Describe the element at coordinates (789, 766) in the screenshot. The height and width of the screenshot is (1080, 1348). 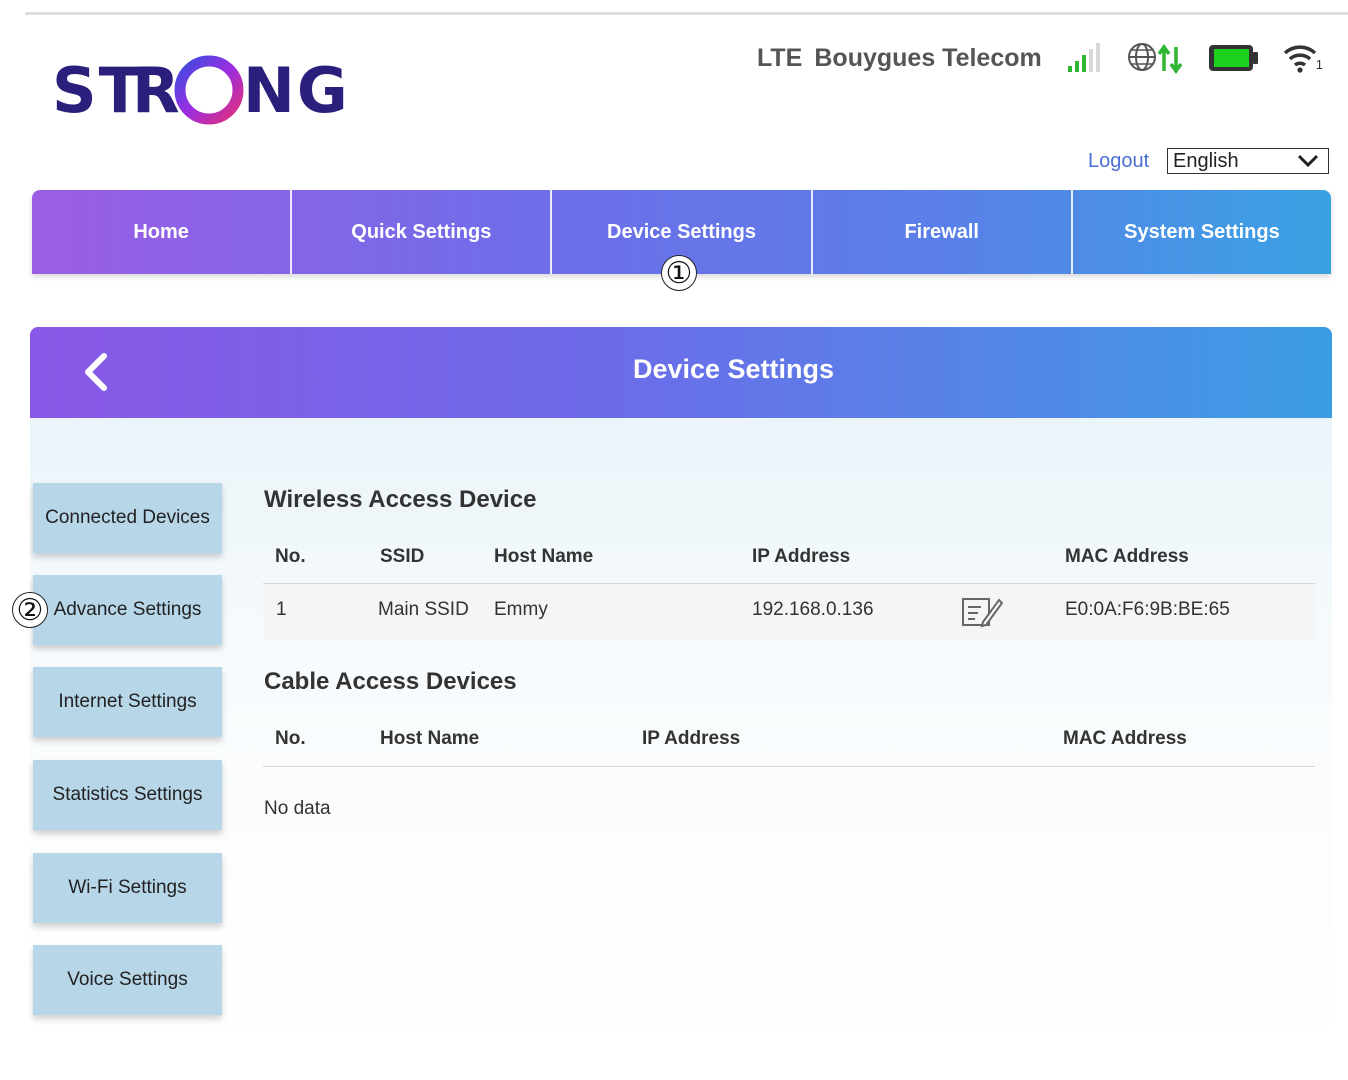
I see `cable-header-divider` at that location.